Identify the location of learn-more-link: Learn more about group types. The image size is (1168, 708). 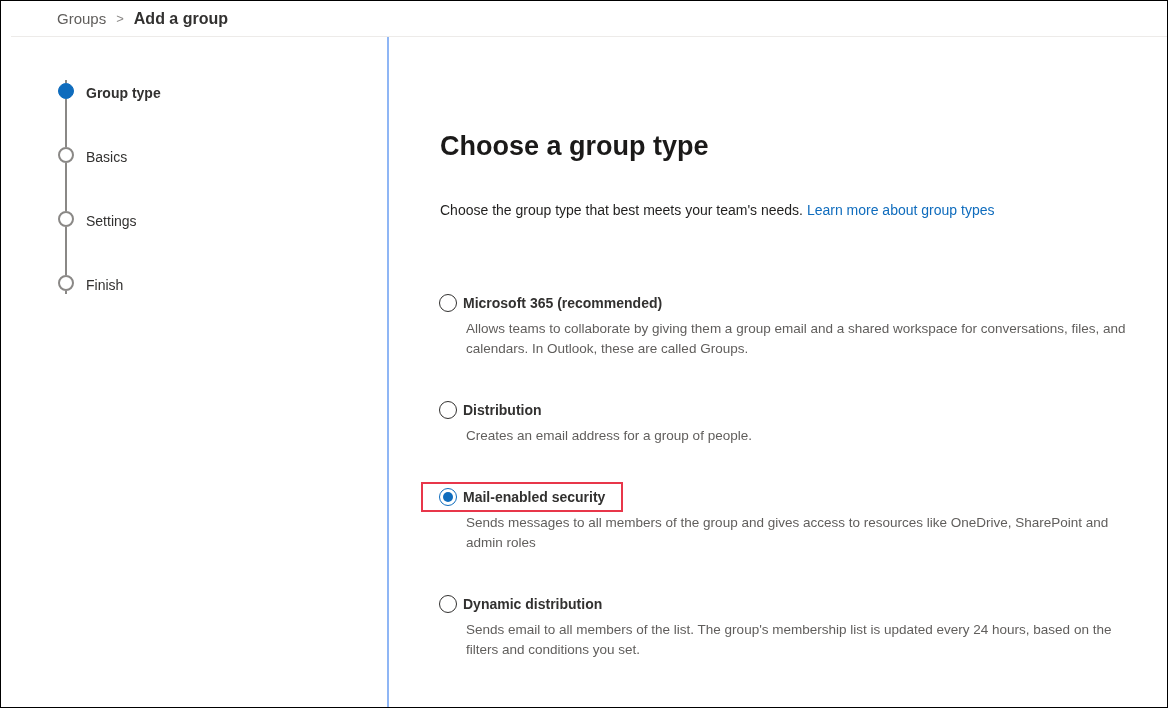
(900, 210).